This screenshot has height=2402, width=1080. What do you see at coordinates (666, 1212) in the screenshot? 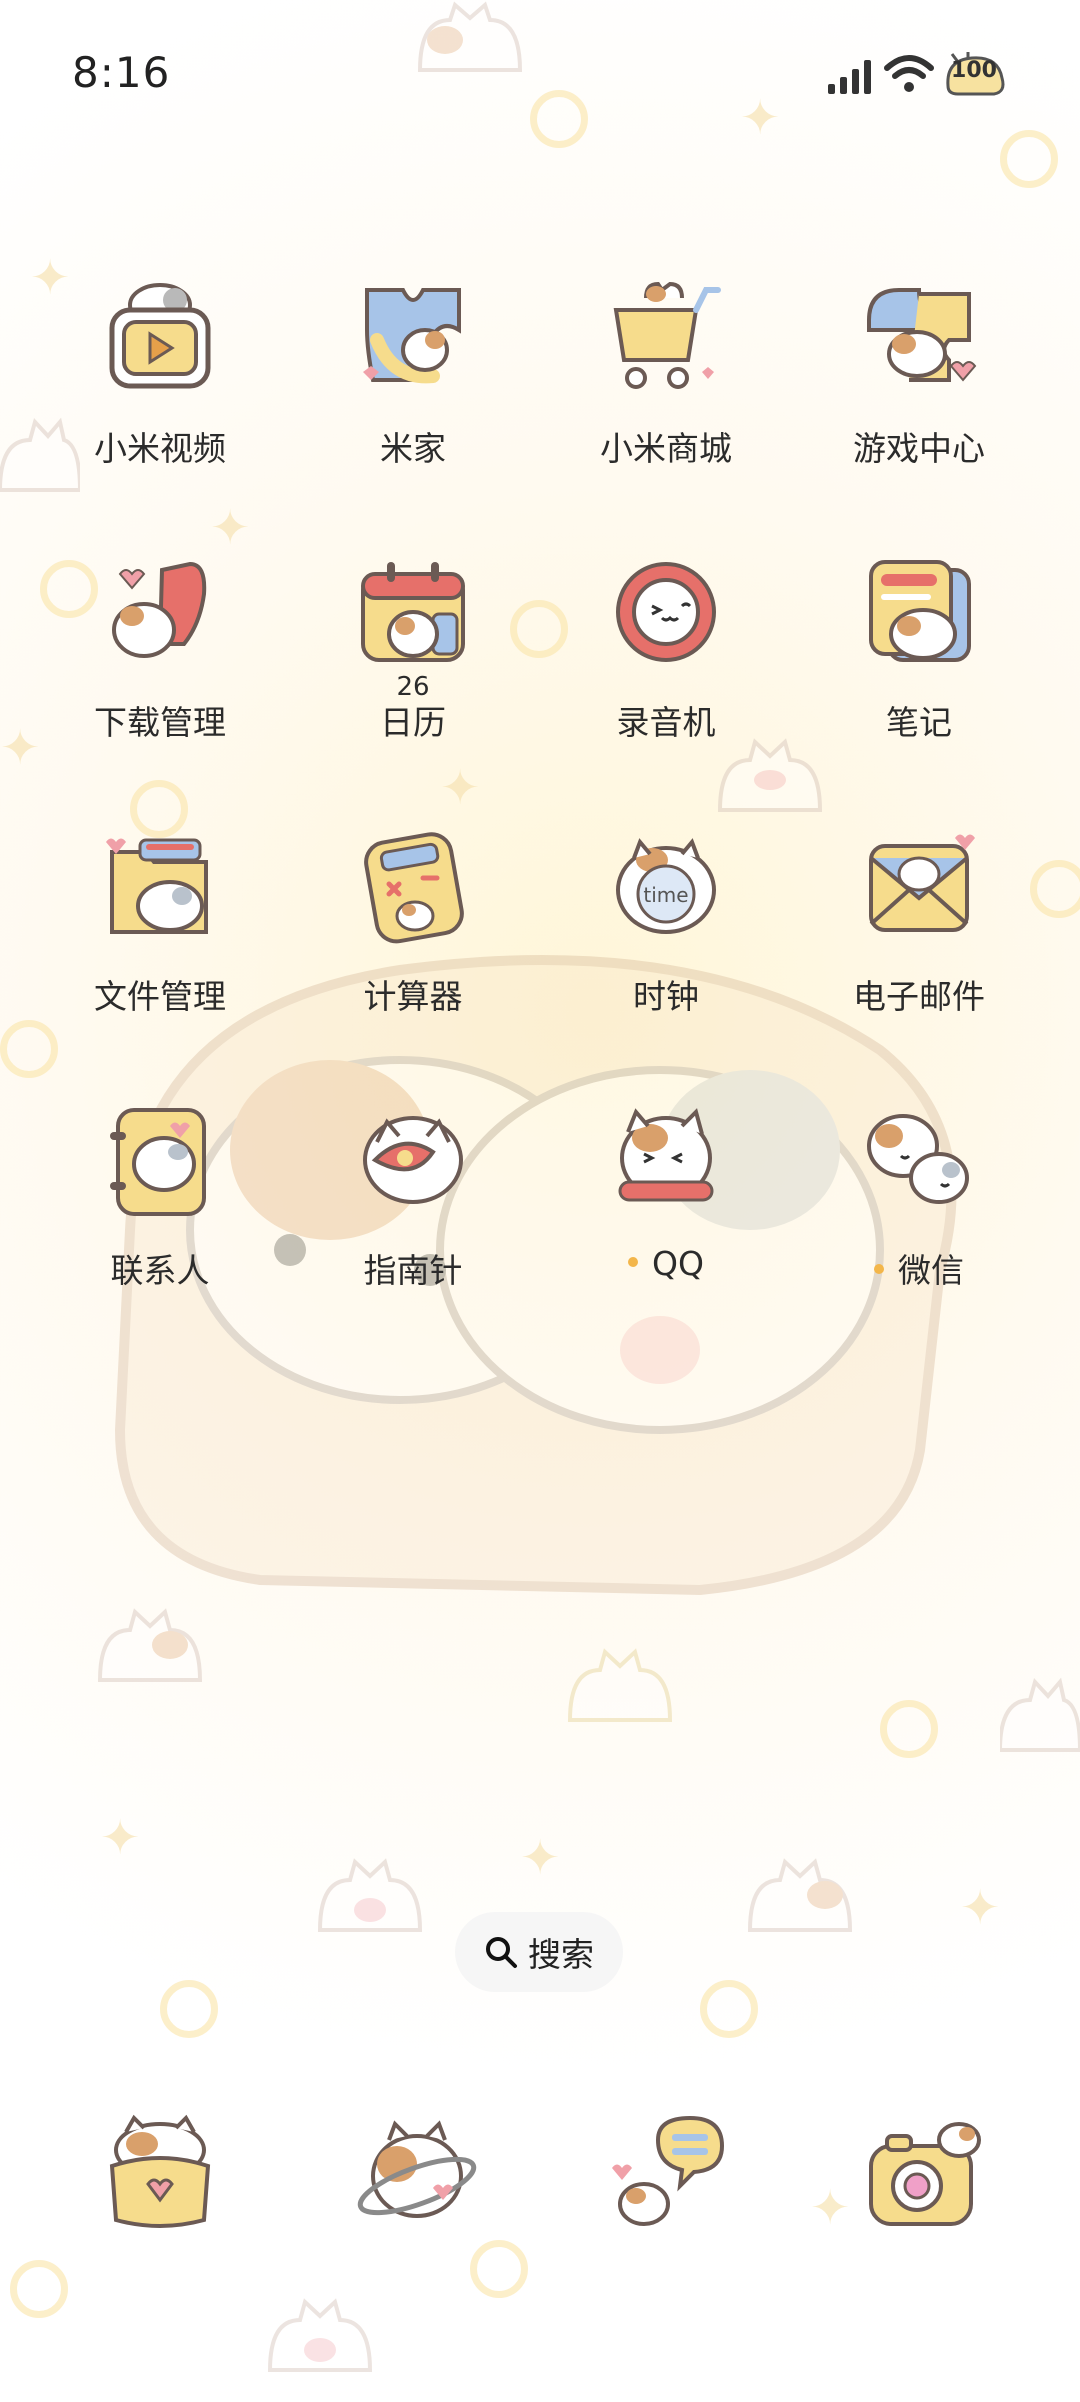
I see `app-qq: QQ` at bounding box center [666, 1212].